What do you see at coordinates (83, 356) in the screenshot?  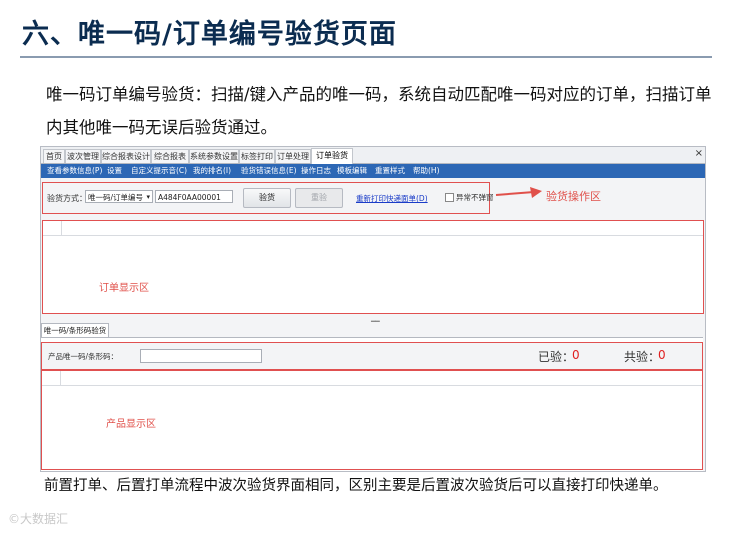 I see `product-code-label: 产品唯一码/条形码：` at bounding box center [83, 356].